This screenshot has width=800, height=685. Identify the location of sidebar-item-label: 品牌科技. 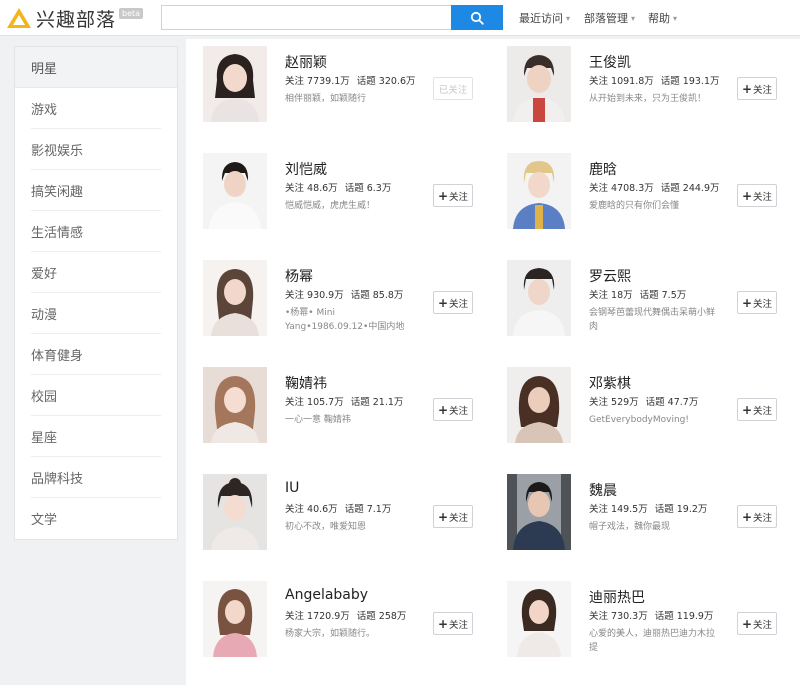
(57, 479).